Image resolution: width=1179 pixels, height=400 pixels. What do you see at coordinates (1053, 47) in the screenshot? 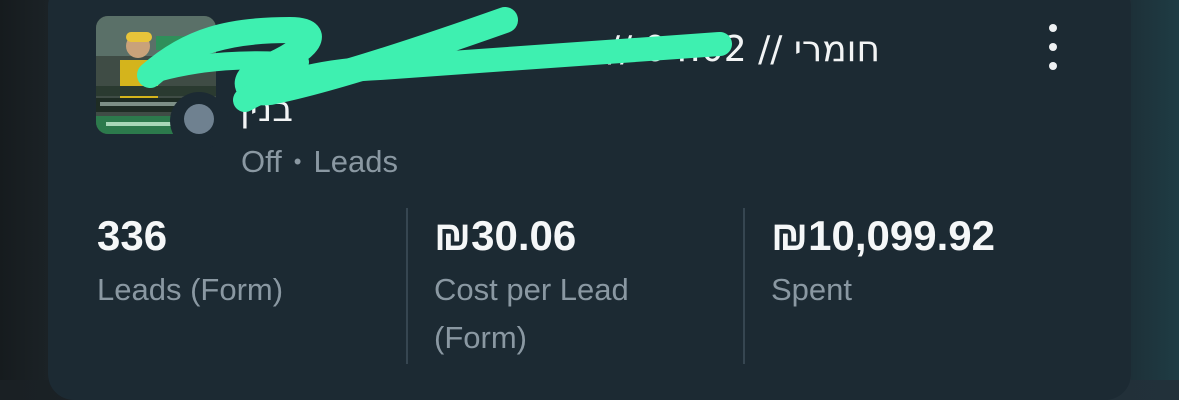
I see `more-vertical-icon` at bounding box center [1053, 47].